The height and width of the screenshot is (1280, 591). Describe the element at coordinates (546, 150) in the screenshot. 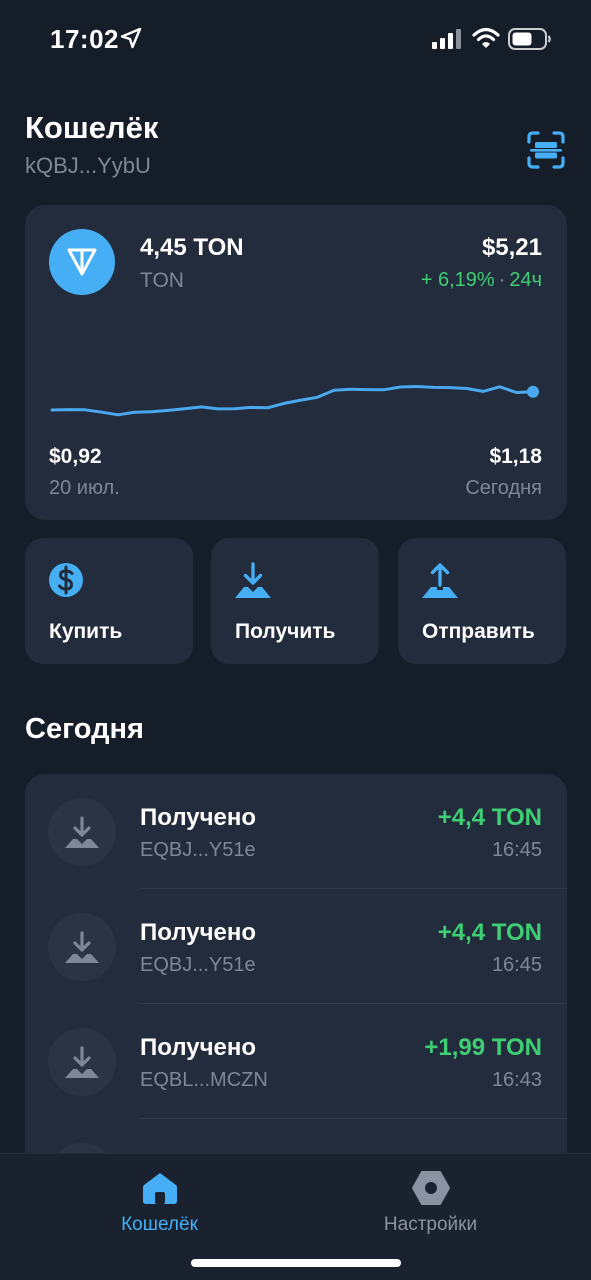

I see `scan-qr-icon` at that location.